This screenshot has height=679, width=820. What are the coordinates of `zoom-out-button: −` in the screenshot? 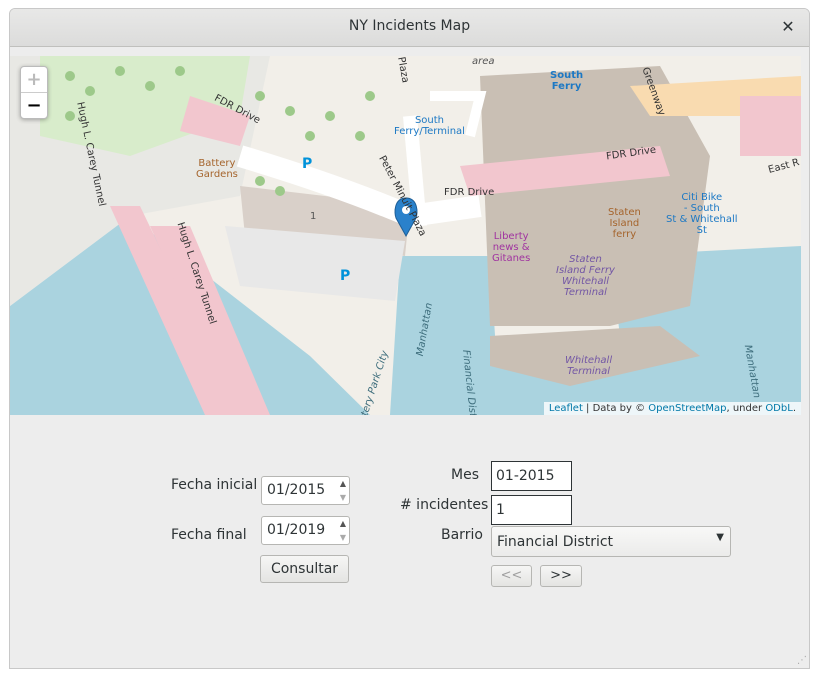 It's located at (34, 105).